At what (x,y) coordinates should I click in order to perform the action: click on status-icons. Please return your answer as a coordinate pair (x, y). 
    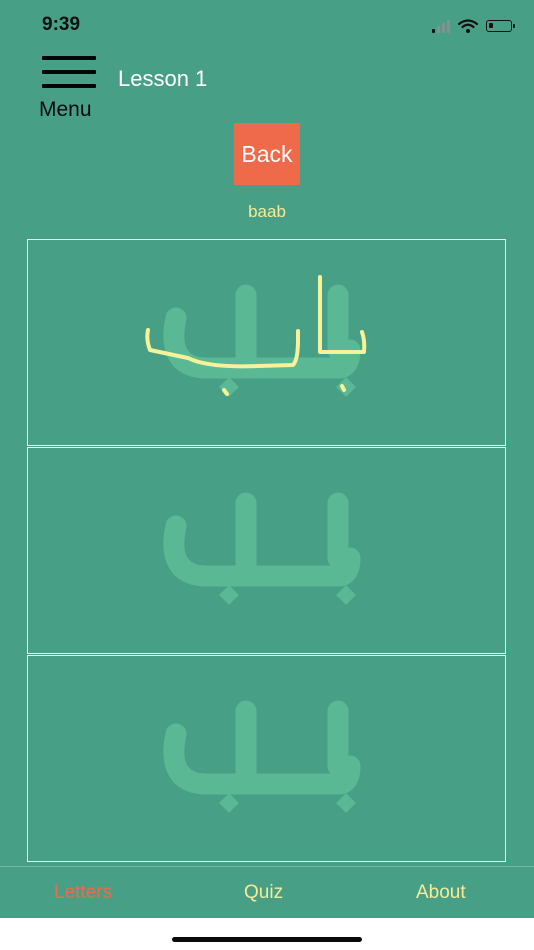
    Looking at the image, I should click on (473, 26).